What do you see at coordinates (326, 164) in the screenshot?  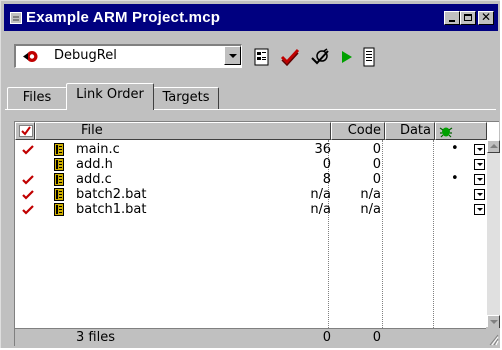 I see `code-size: 0` at bounding box center [326, 164].